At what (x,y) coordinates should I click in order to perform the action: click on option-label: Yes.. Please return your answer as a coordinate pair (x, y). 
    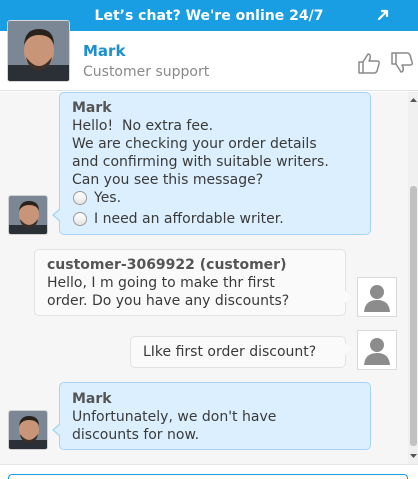
    Looking at the image, I should click on (108, 198).